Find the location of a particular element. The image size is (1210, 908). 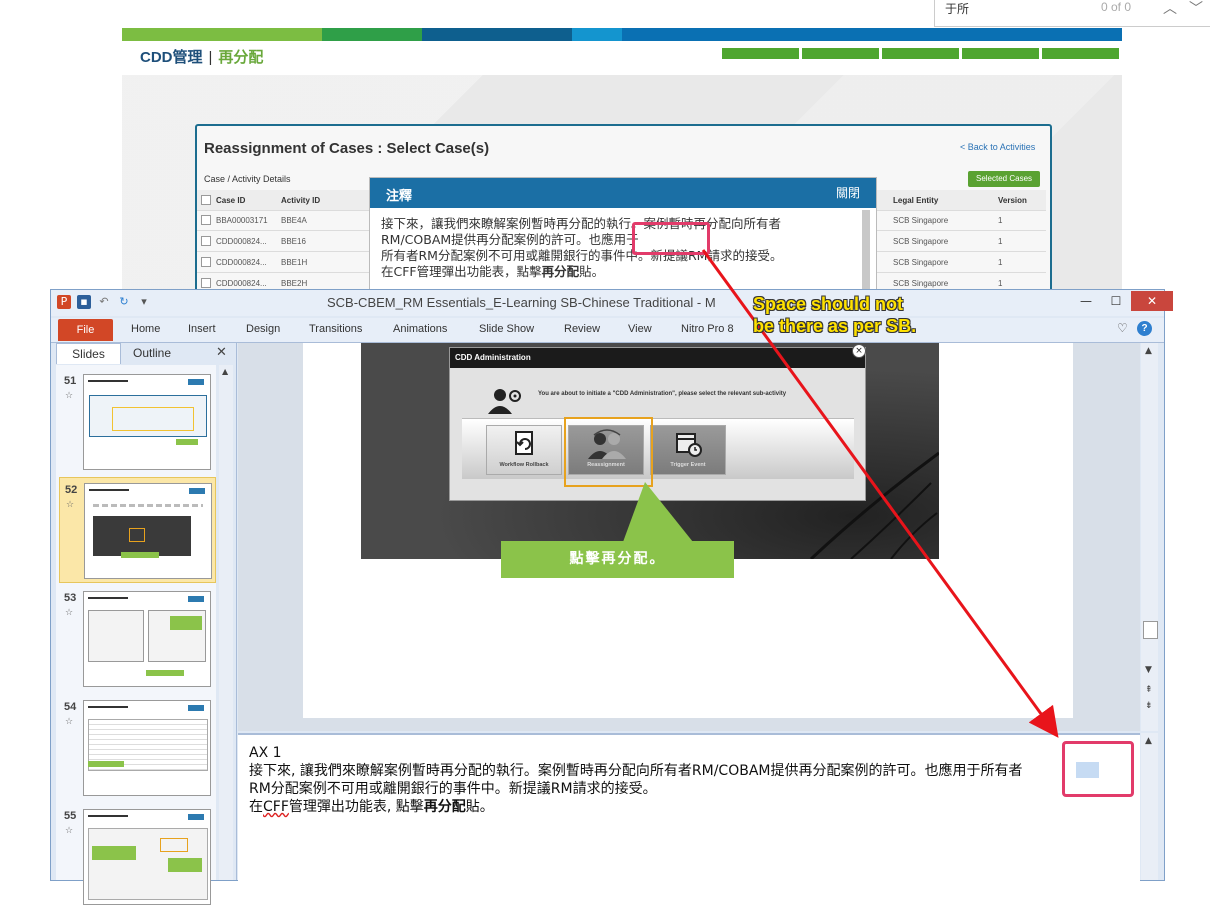

quick-access-toolbar: P ▪ ↶ ↻ ▾ is located at coordinates (104, 302).